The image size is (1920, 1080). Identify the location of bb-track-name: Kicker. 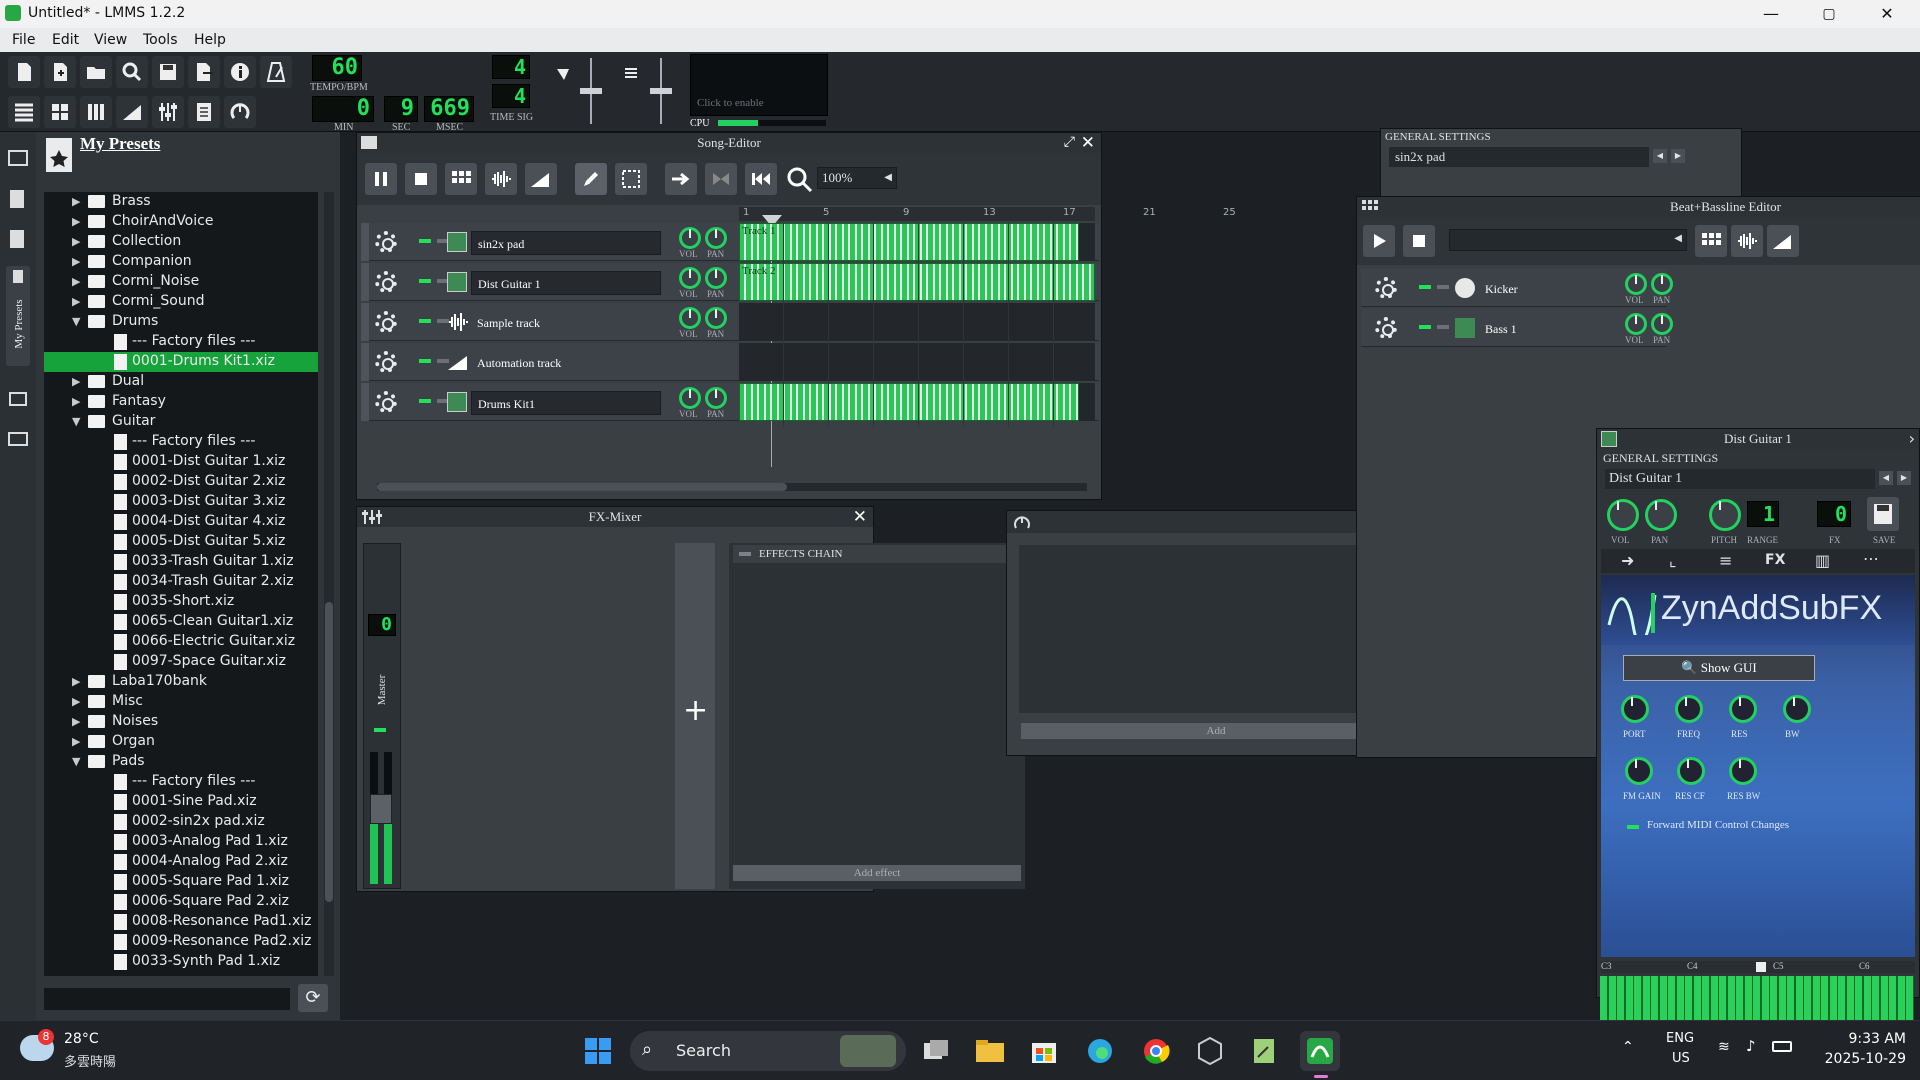
(1559, 289).